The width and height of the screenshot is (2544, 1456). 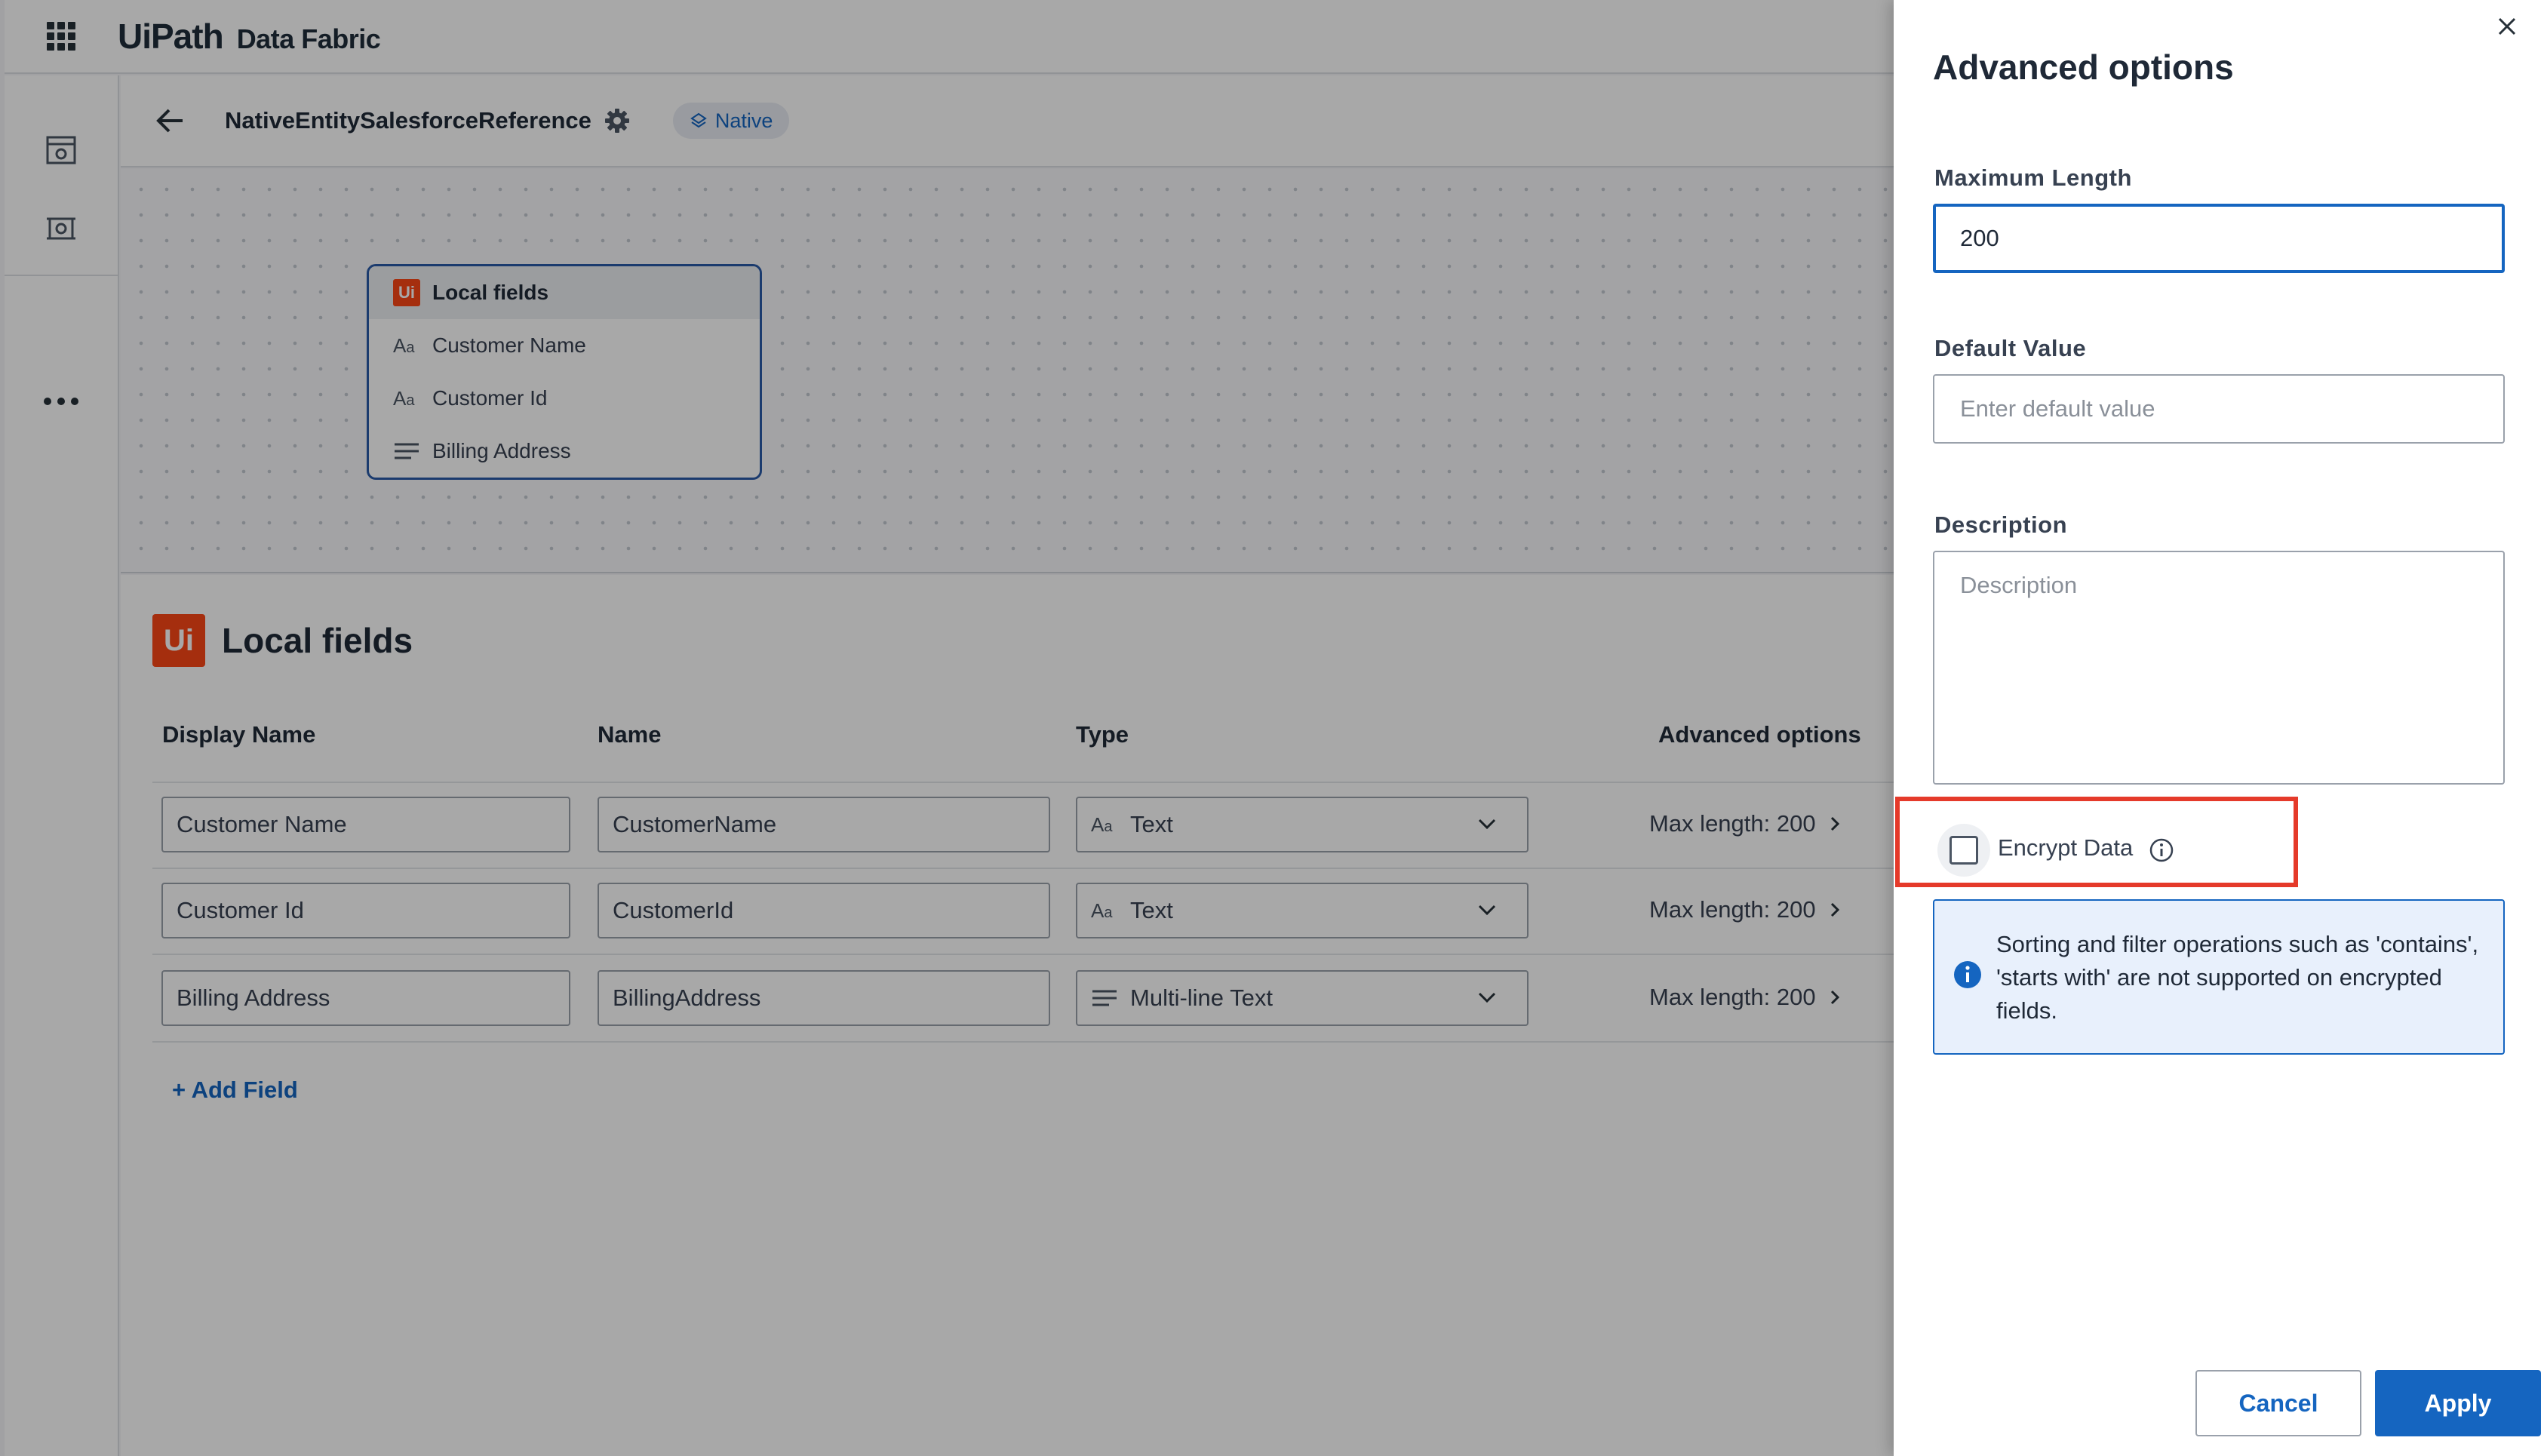 What do you see at coordinates (2011, 348) in the screenshot?
I see `default-value-label: Default Value` at bounding box center [2011, 348].